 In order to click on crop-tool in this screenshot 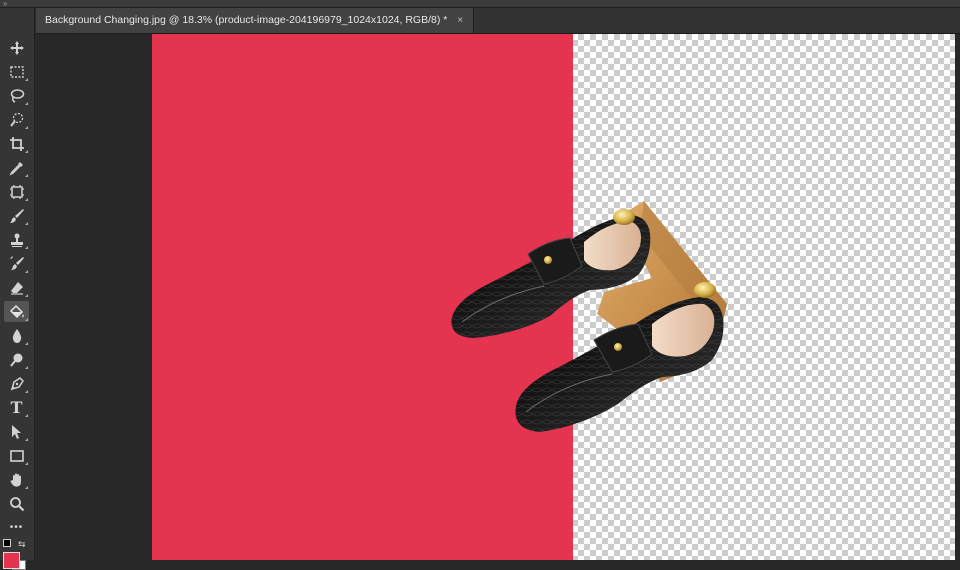, I will do `click(16, 143)`.